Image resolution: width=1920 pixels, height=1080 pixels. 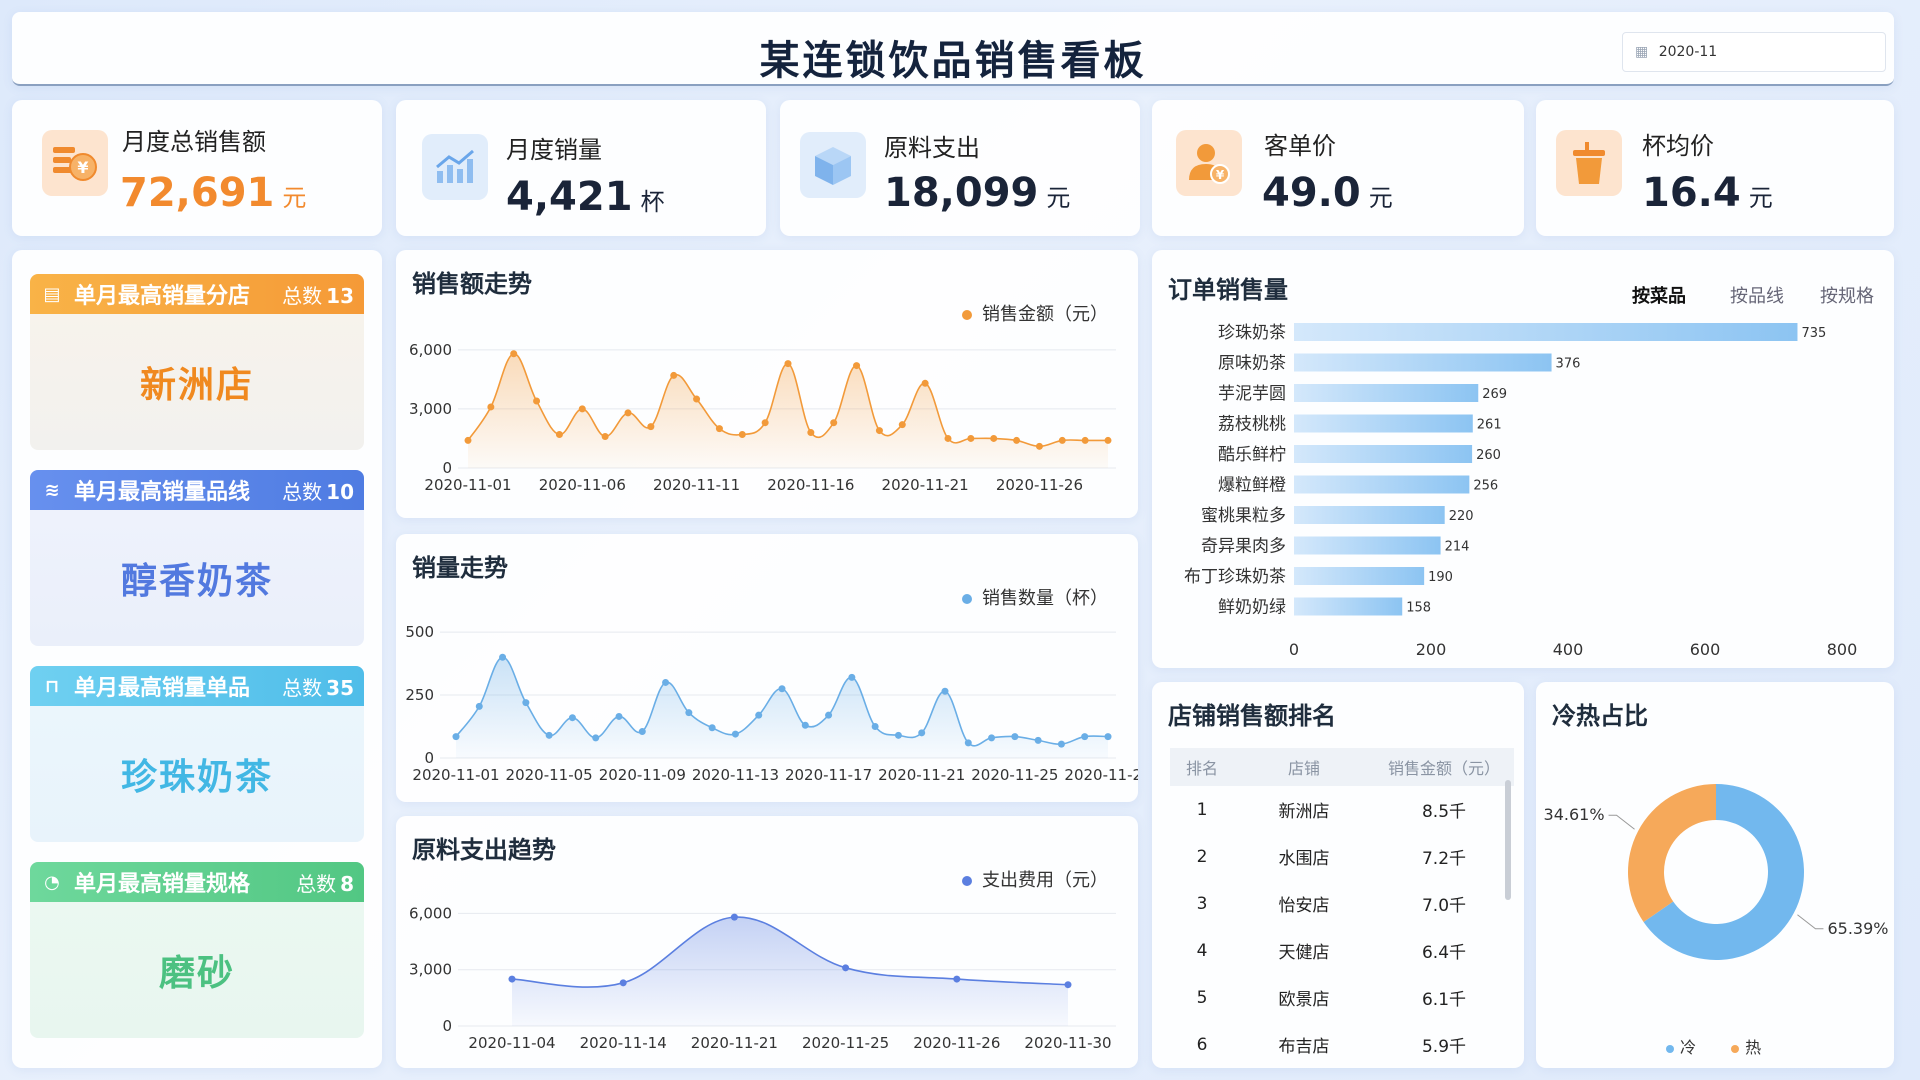 I want to click on bar-value-label: 214, so click(x=1457, y=547).